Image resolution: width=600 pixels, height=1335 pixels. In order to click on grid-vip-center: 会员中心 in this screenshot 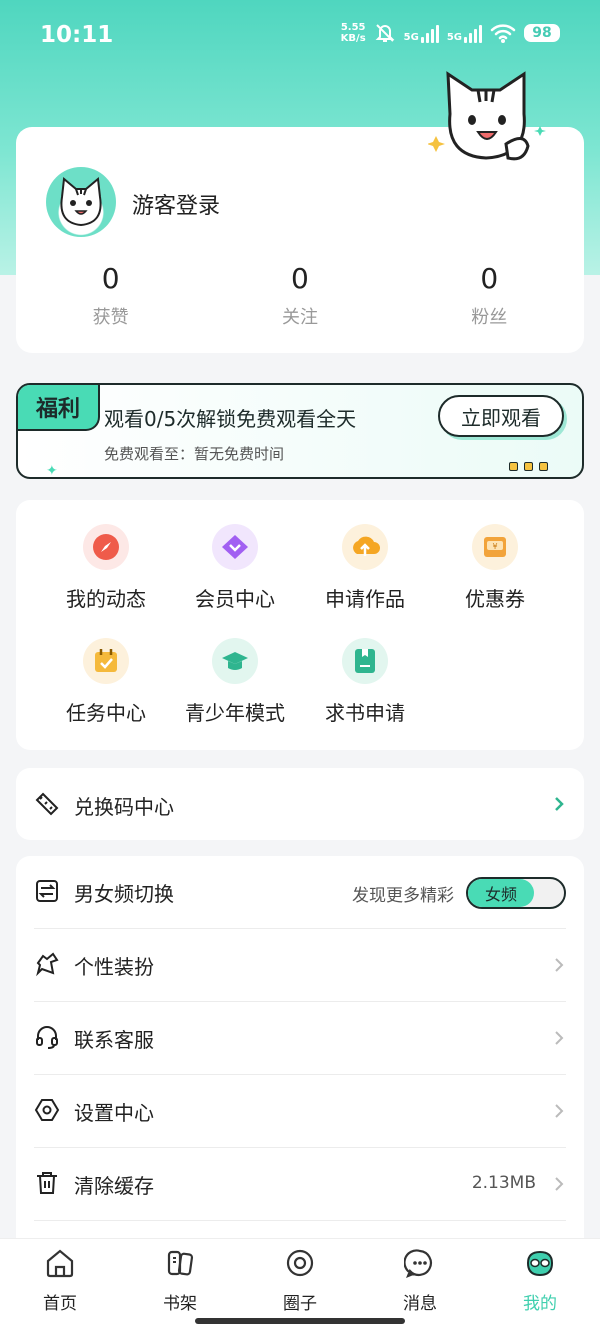, I will do `click(235, 568)`.